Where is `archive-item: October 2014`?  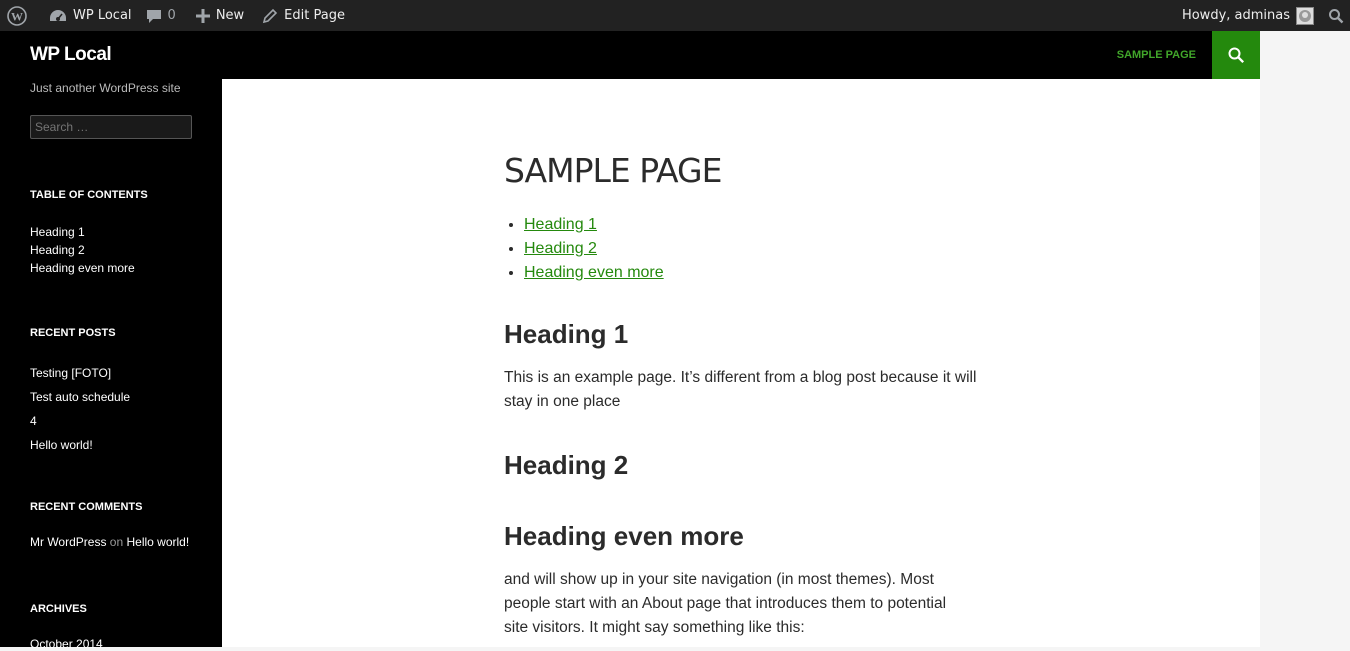
archive-item: October 2014 is located at coordinates (66, 644).